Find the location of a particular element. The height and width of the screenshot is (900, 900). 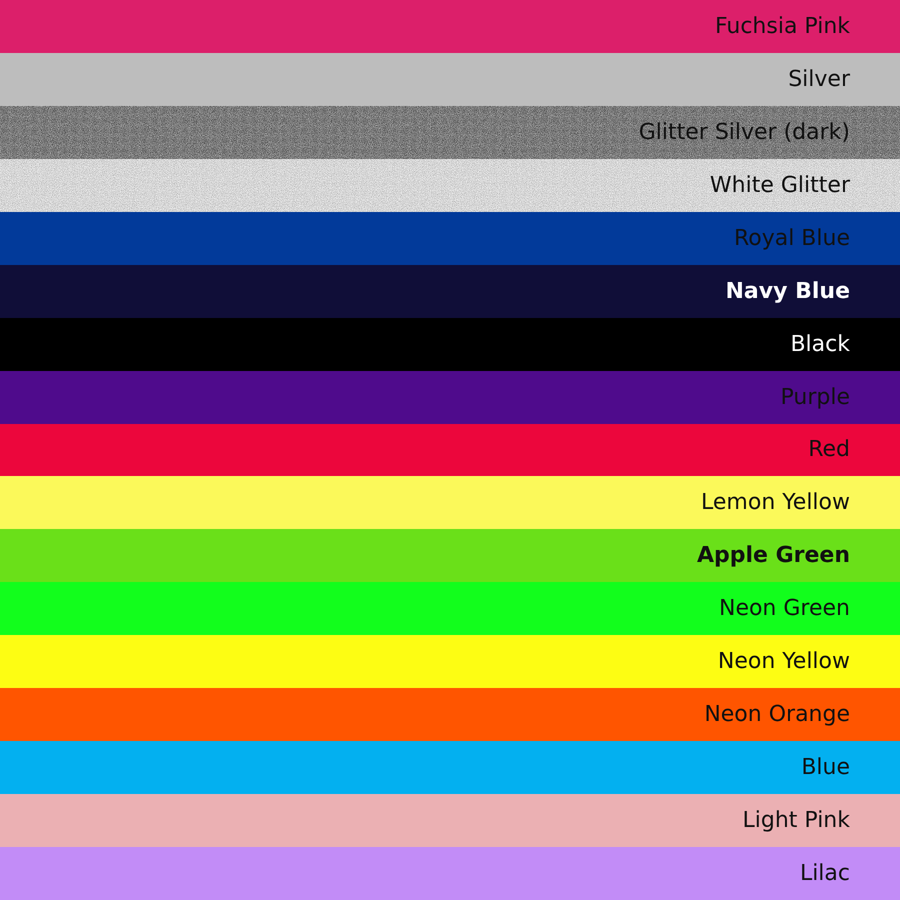

color-name: Blue is located at coordinates (825, 767).